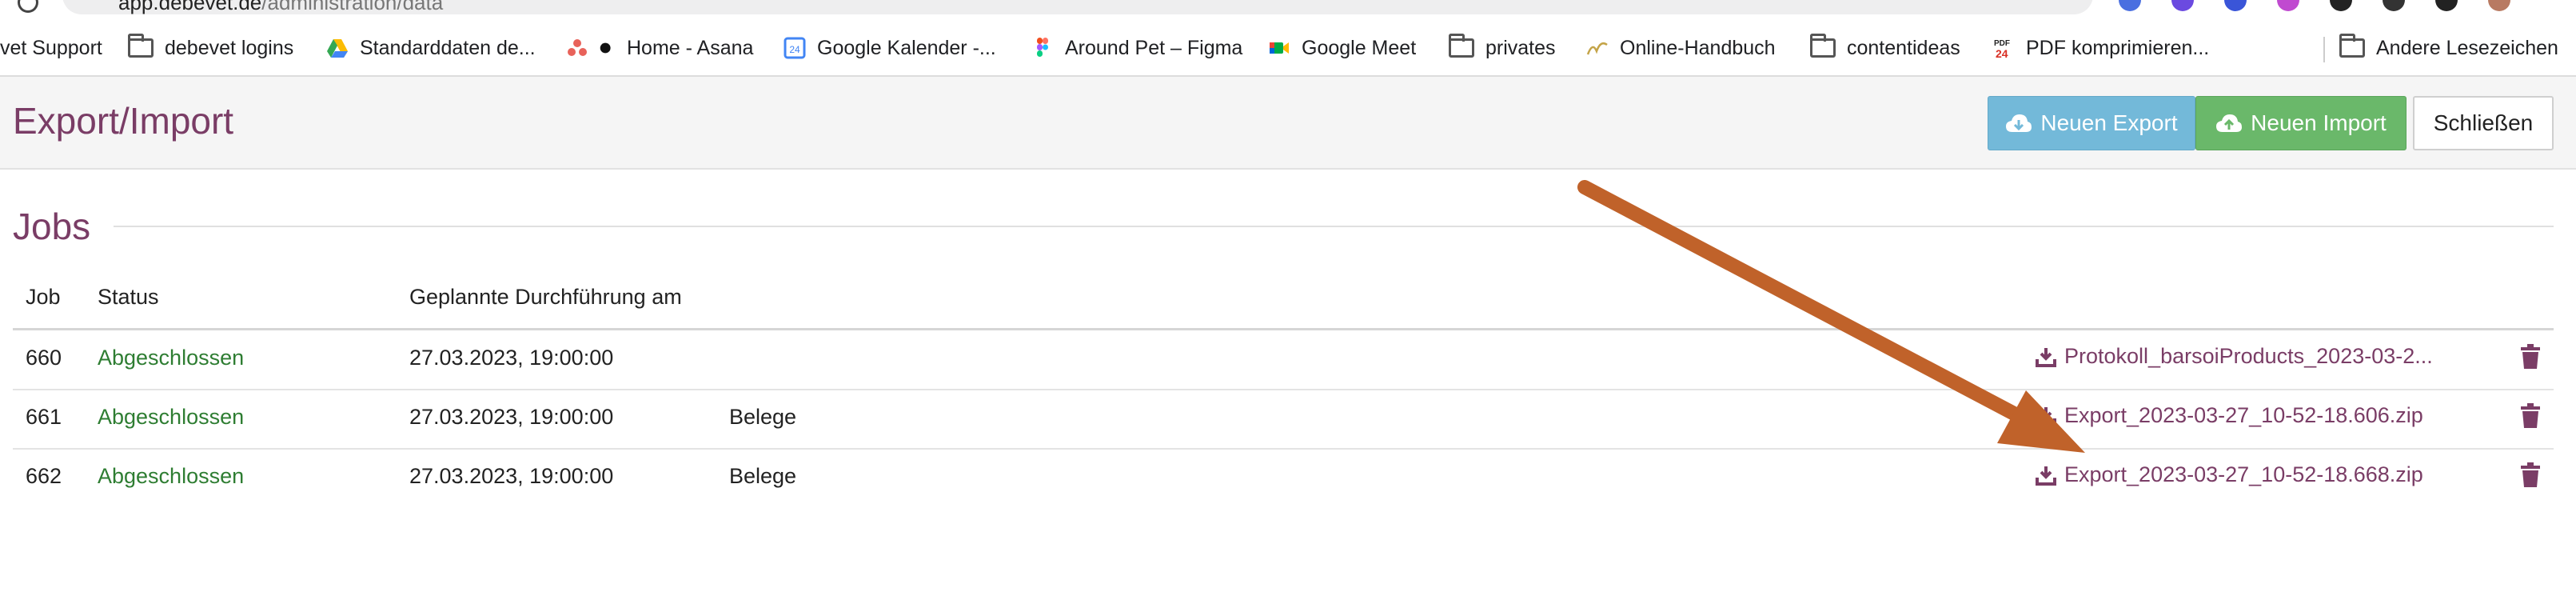  What do you see at coordinates (605, 48) in the screenshot?
I see `dot-icon` at bounding box center [605, 48].